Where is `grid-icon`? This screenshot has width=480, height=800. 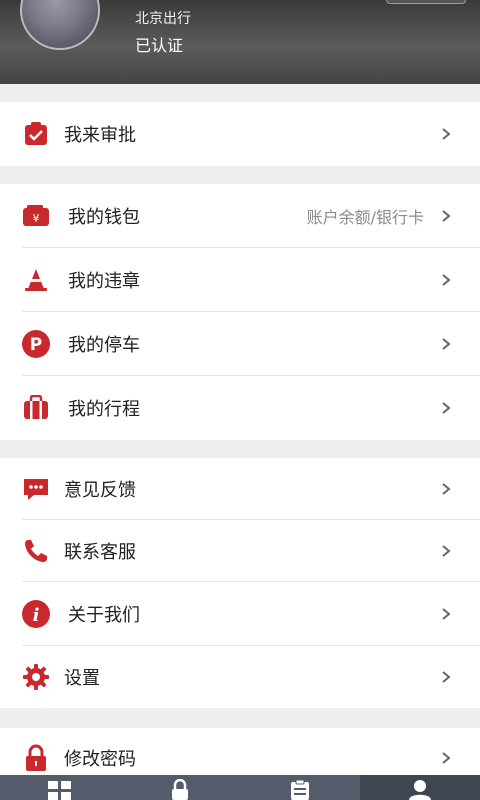
grid-icon is located at coordinates (59, 790).